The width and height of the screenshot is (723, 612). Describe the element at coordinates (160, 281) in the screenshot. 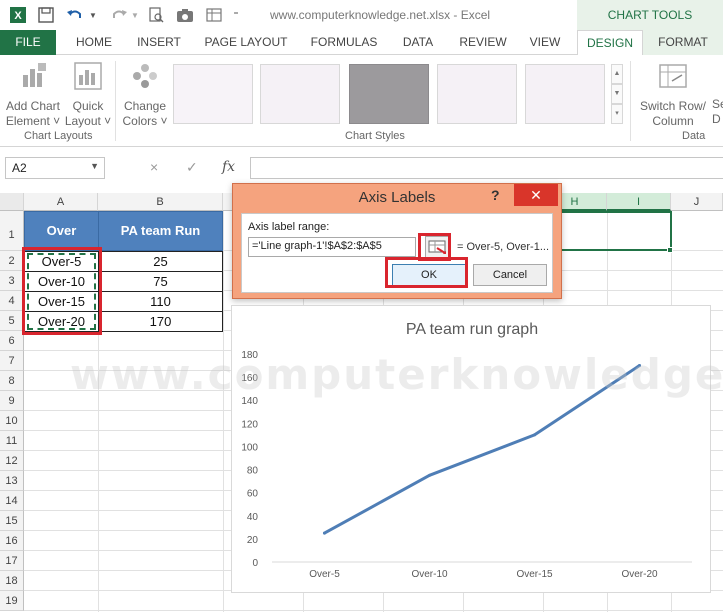

I see `table-cell: 75` at that location.